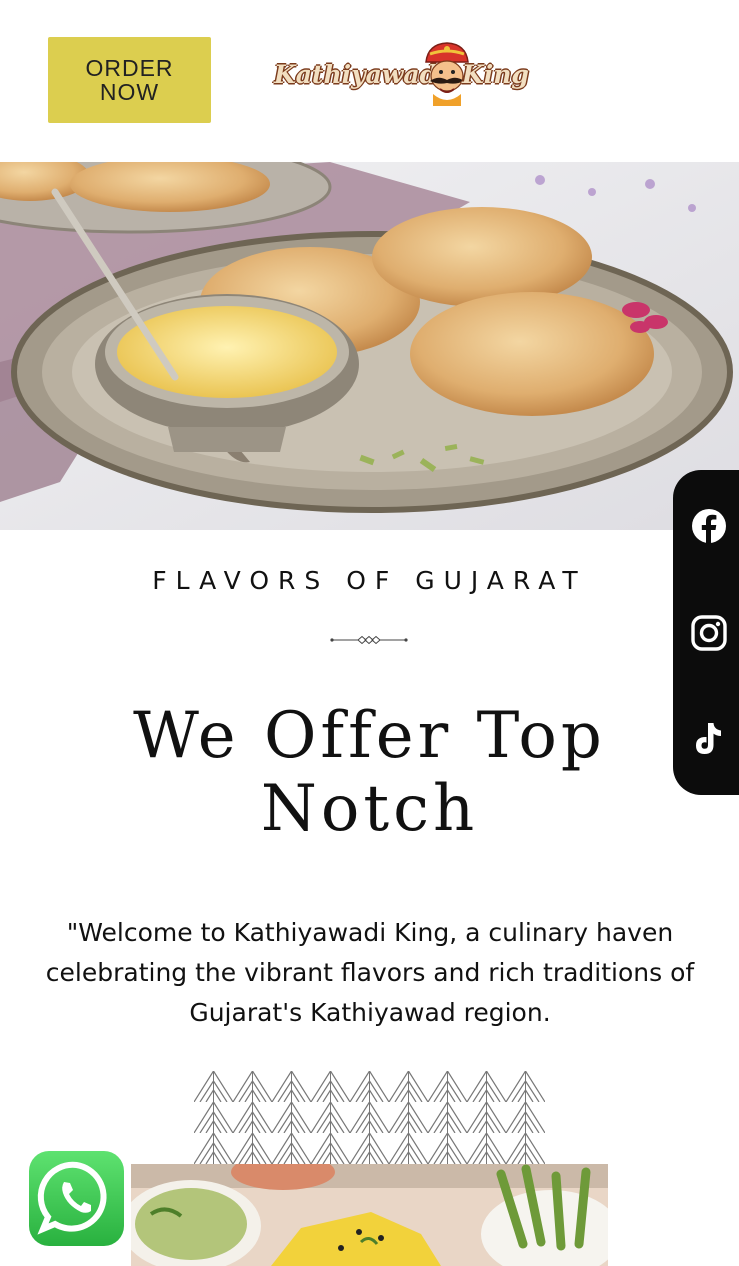  Describe the element at coordinates (369, 1215) in the screenshot. I see `food-preview-image` at that location.